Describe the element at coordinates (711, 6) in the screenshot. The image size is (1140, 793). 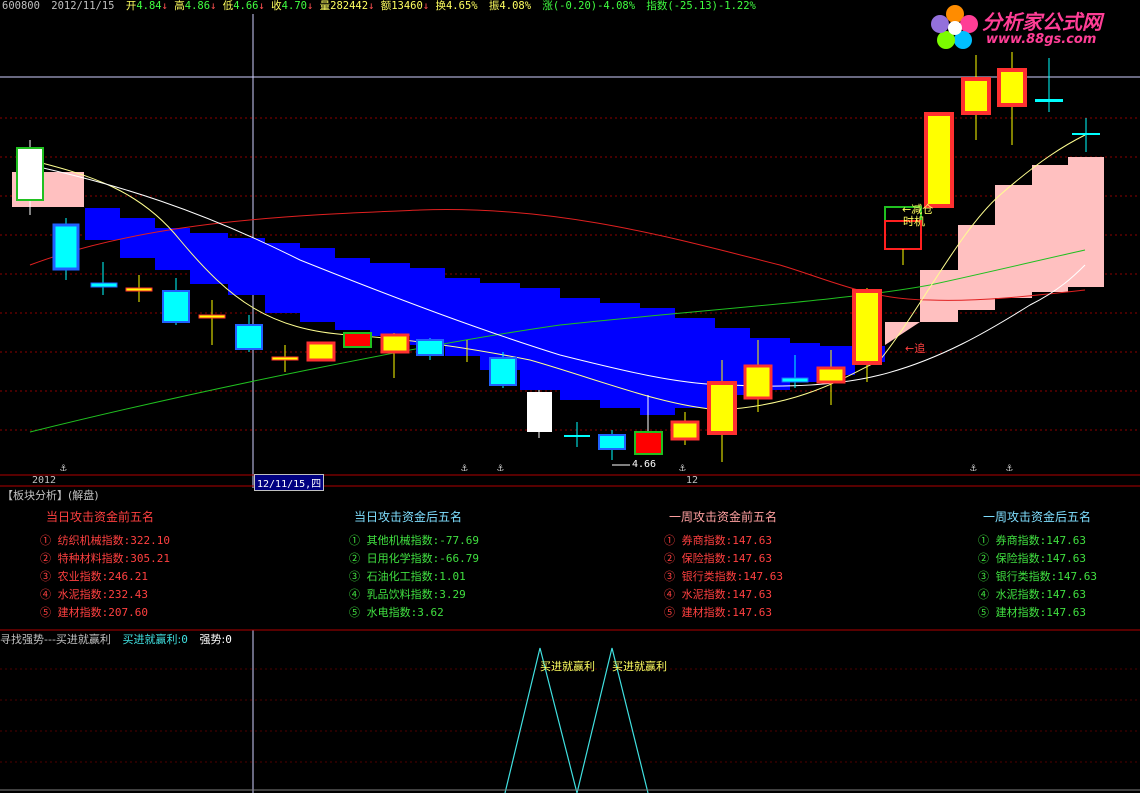
I see `index-value: (-25.13)-1.22%` at that location.